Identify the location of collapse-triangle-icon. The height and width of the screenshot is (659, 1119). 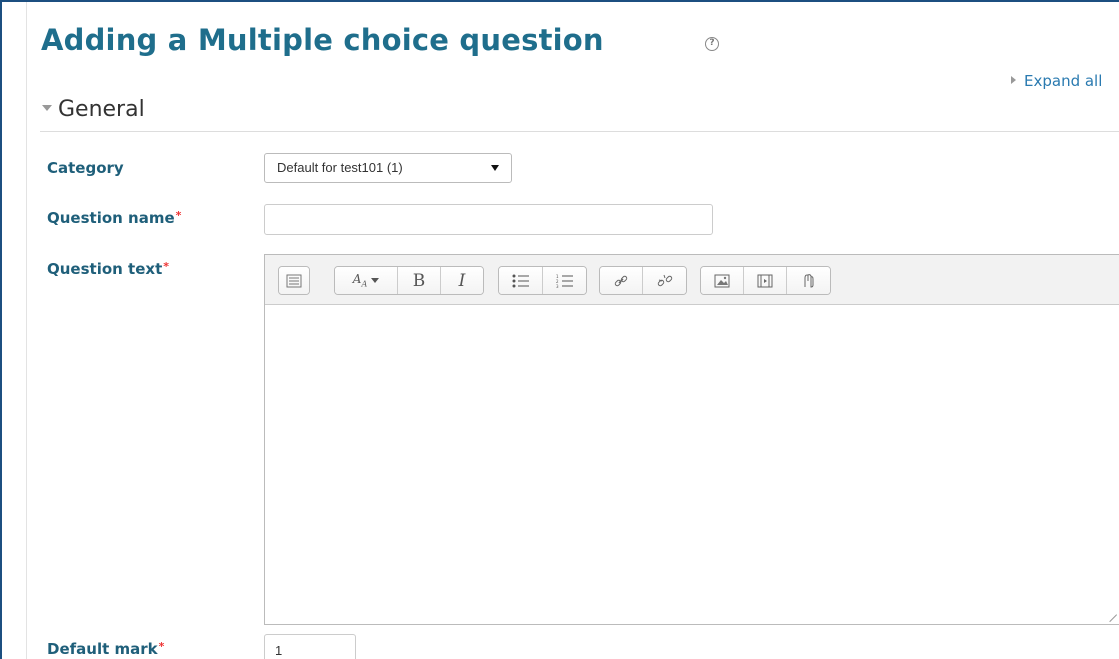
(47, 108).